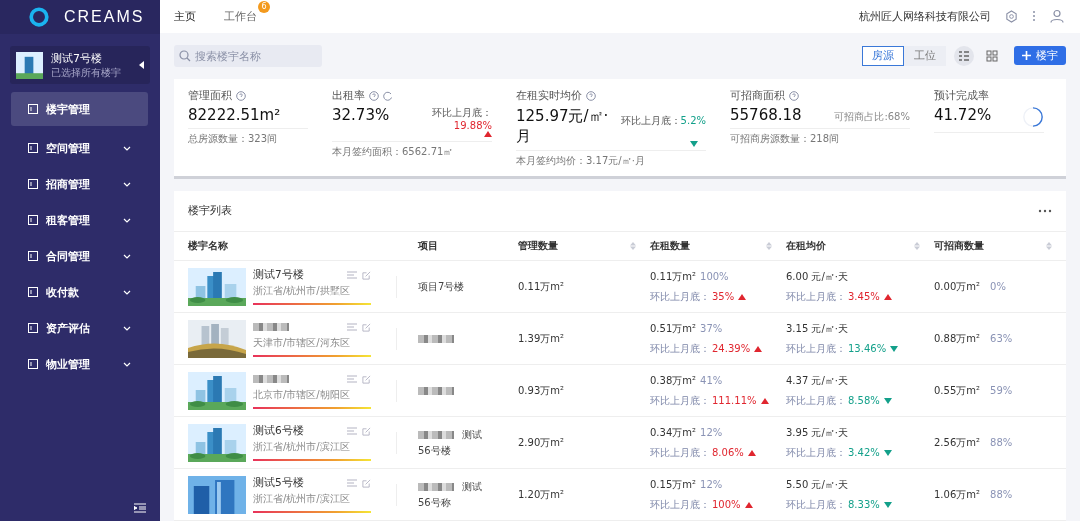 Image resolution: width=1080 pixels, height=521 pixels. Describe the element at coordinates (711, 380) in the screenshot. I see `rented-percent: 41%` at that location.